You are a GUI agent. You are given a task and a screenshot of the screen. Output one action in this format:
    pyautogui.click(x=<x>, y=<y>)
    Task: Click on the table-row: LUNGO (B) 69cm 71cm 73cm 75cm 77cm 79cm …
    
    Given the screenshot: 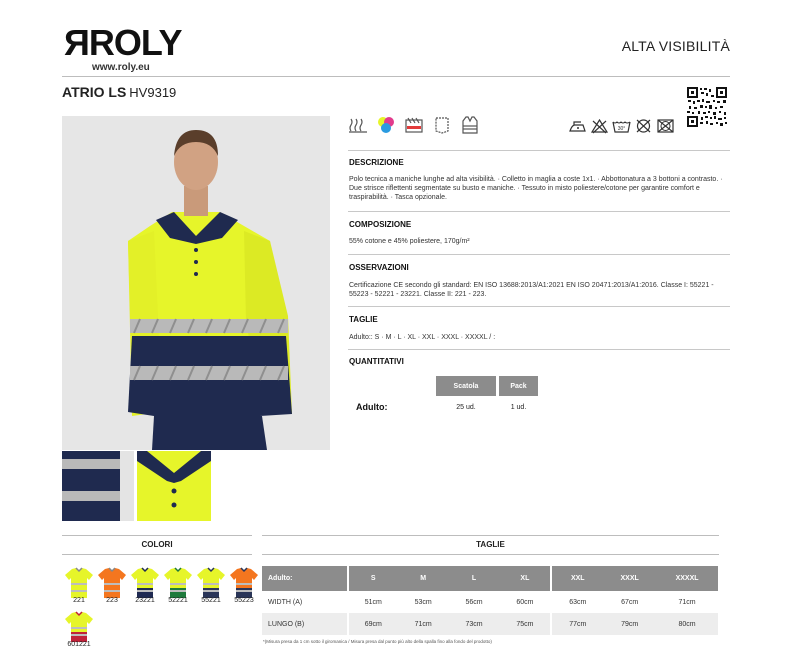 What is the action you would take?
    pyautogui.click(x=490, y=624)
    